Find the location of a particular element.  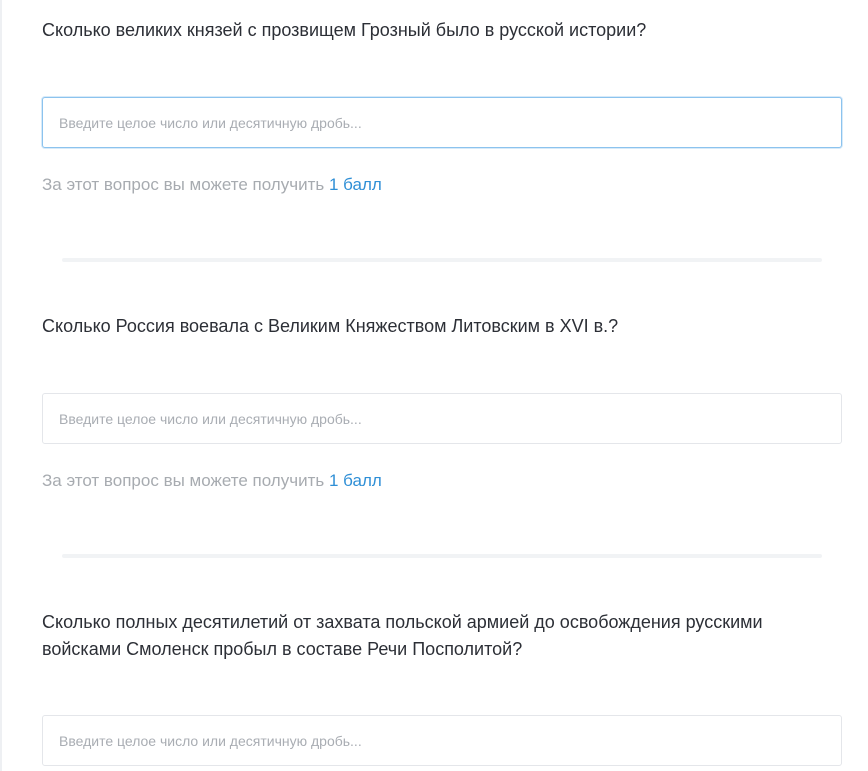

question-1-answer-box is located at coordinates (442, 122).